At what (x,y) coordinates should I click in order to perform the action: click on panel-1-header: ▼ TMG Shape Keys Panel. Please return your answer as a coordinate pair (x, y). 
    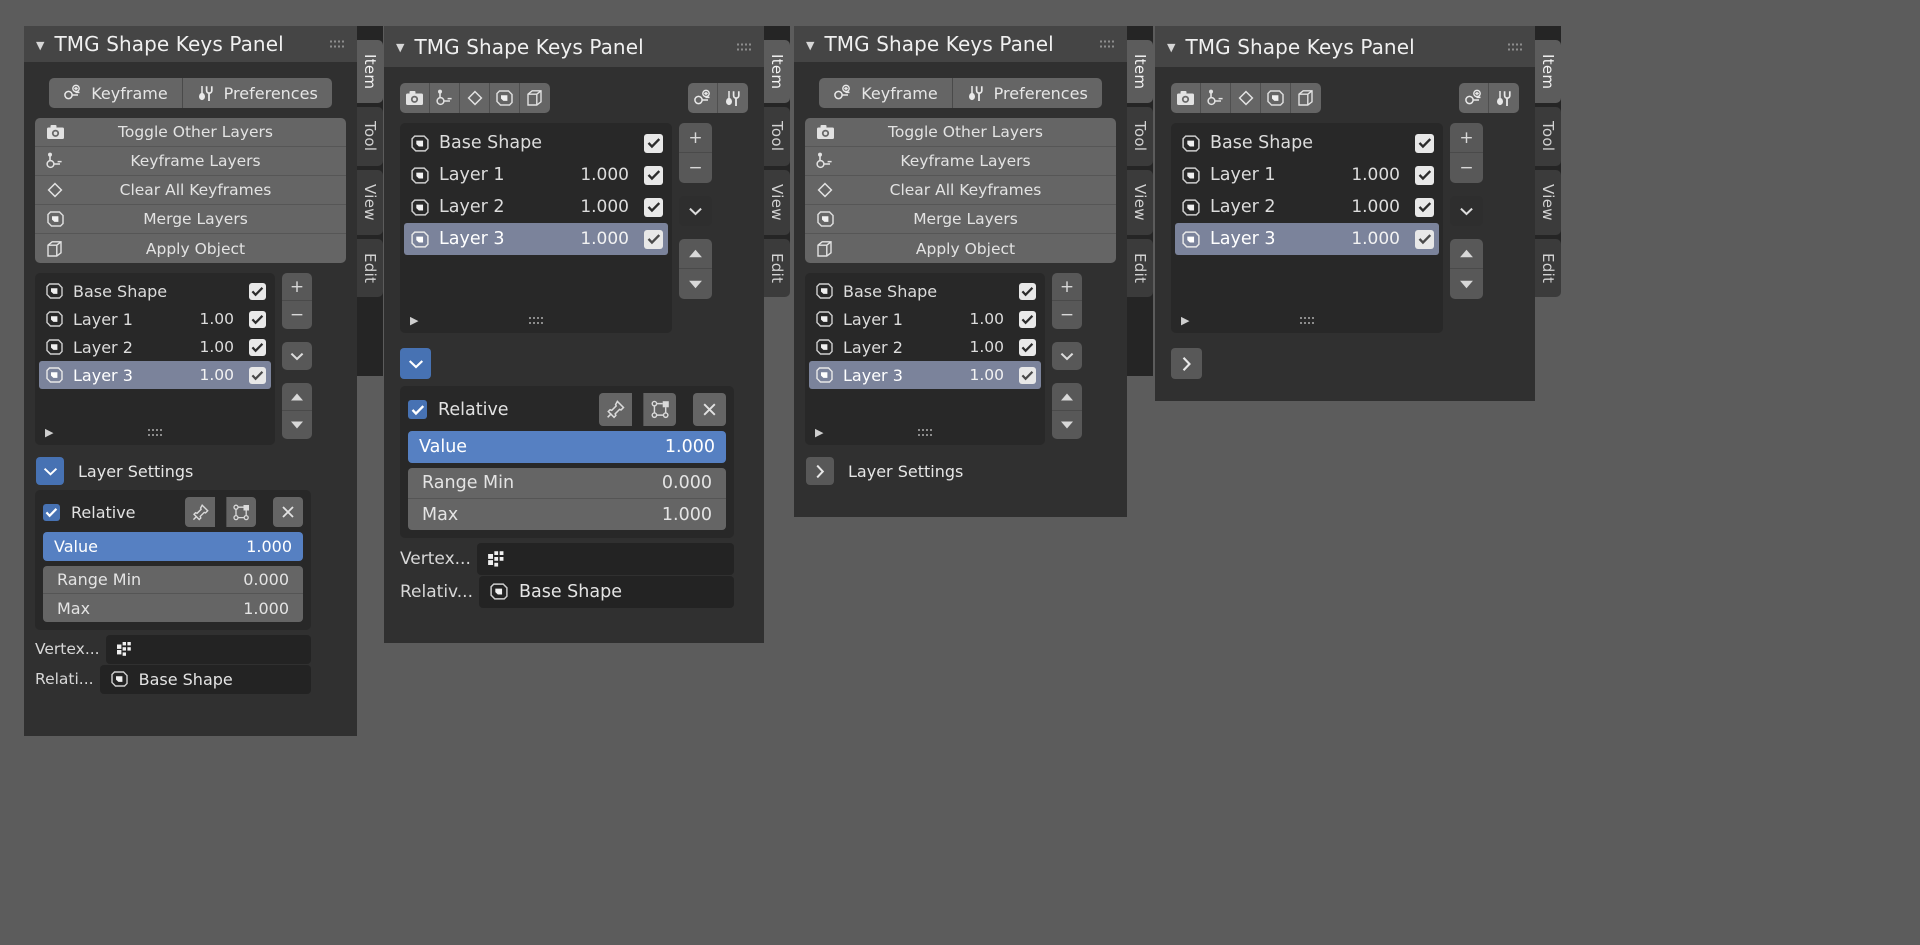
    Looking at the image, I should click on (190, 44).